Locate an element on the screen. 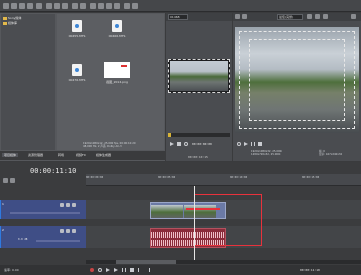 The height and width of the screenshot is (275, 361). overlays-icon is located at coordinates (309, 16).